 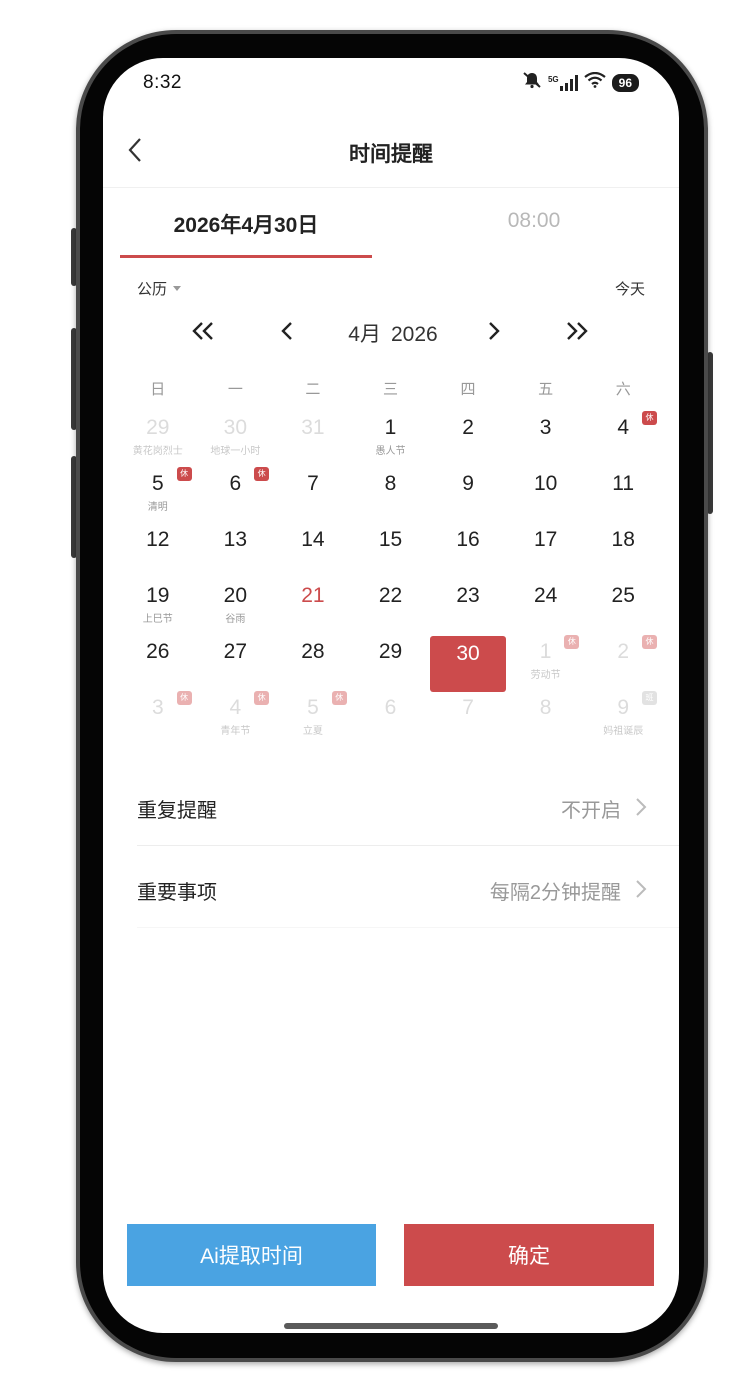 What do you see at coordinates (313, 718) in the screenshot?
I see `calendar-day: 5 立夏休` at bounding box center [313, 718].